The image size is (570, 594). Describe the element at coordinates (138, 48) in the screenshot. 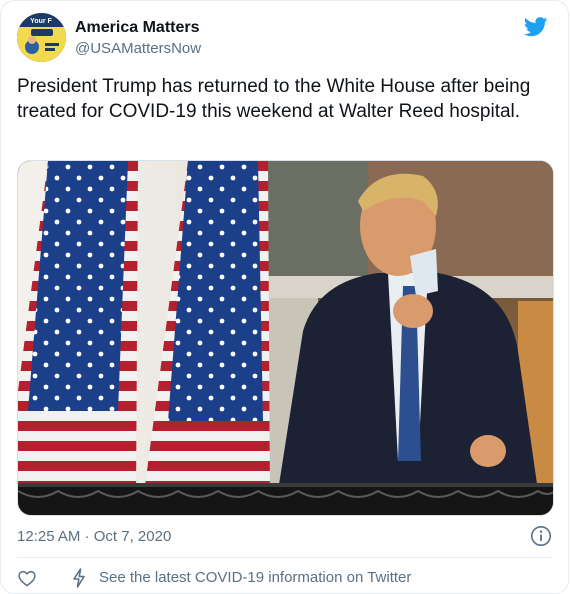

I see `author-handle: @USAMattersNow` at that location.